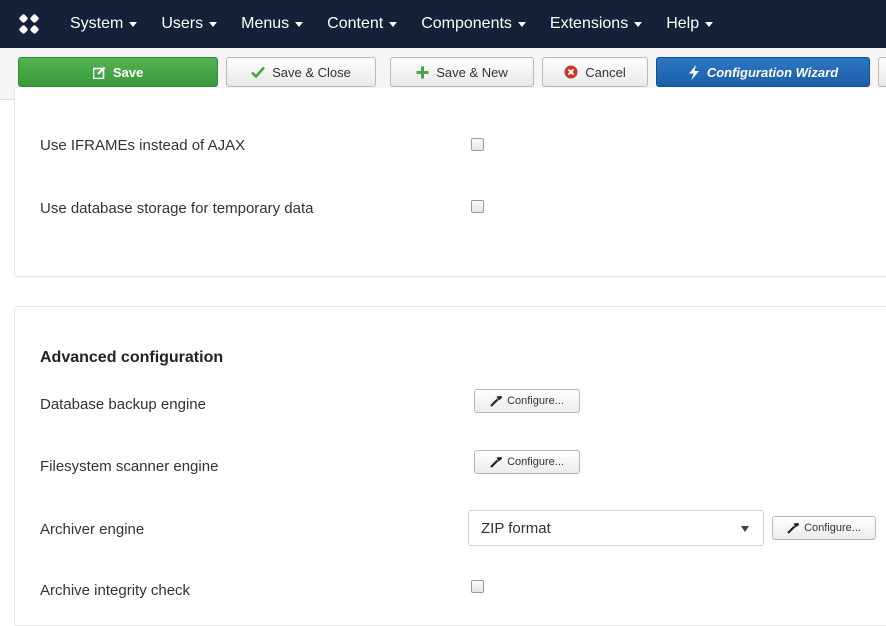 This screenshot has height=626, width=886. I want to click on nav-menu-menus: Menus, so click(272, 24).